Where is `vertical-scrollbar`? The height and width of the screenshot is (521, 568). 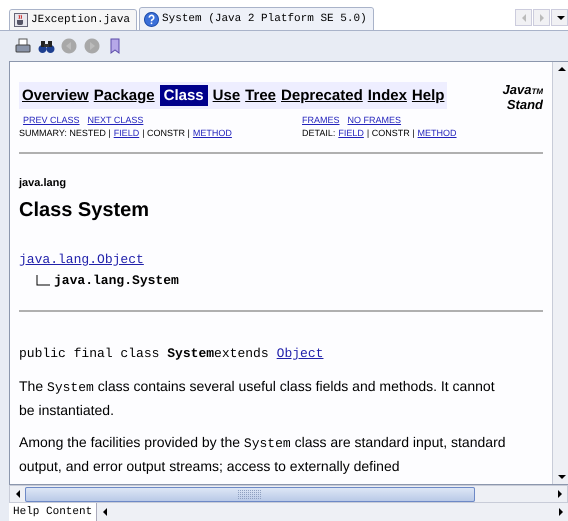
vertical-scrollbar is located at coordinates (560, 273).